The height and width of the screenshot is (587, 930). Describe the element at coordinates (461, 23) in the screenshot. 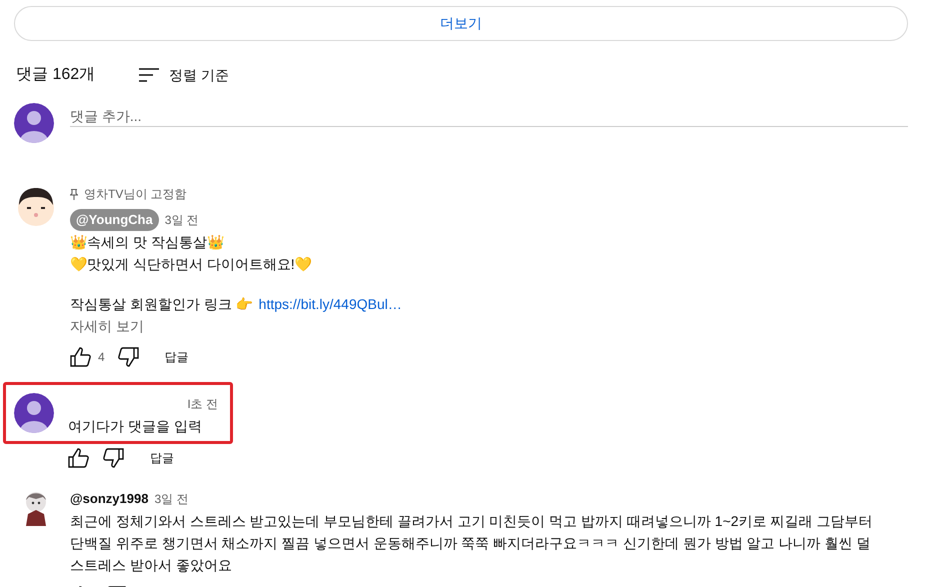

I see `more-button: 더보기` at that location.